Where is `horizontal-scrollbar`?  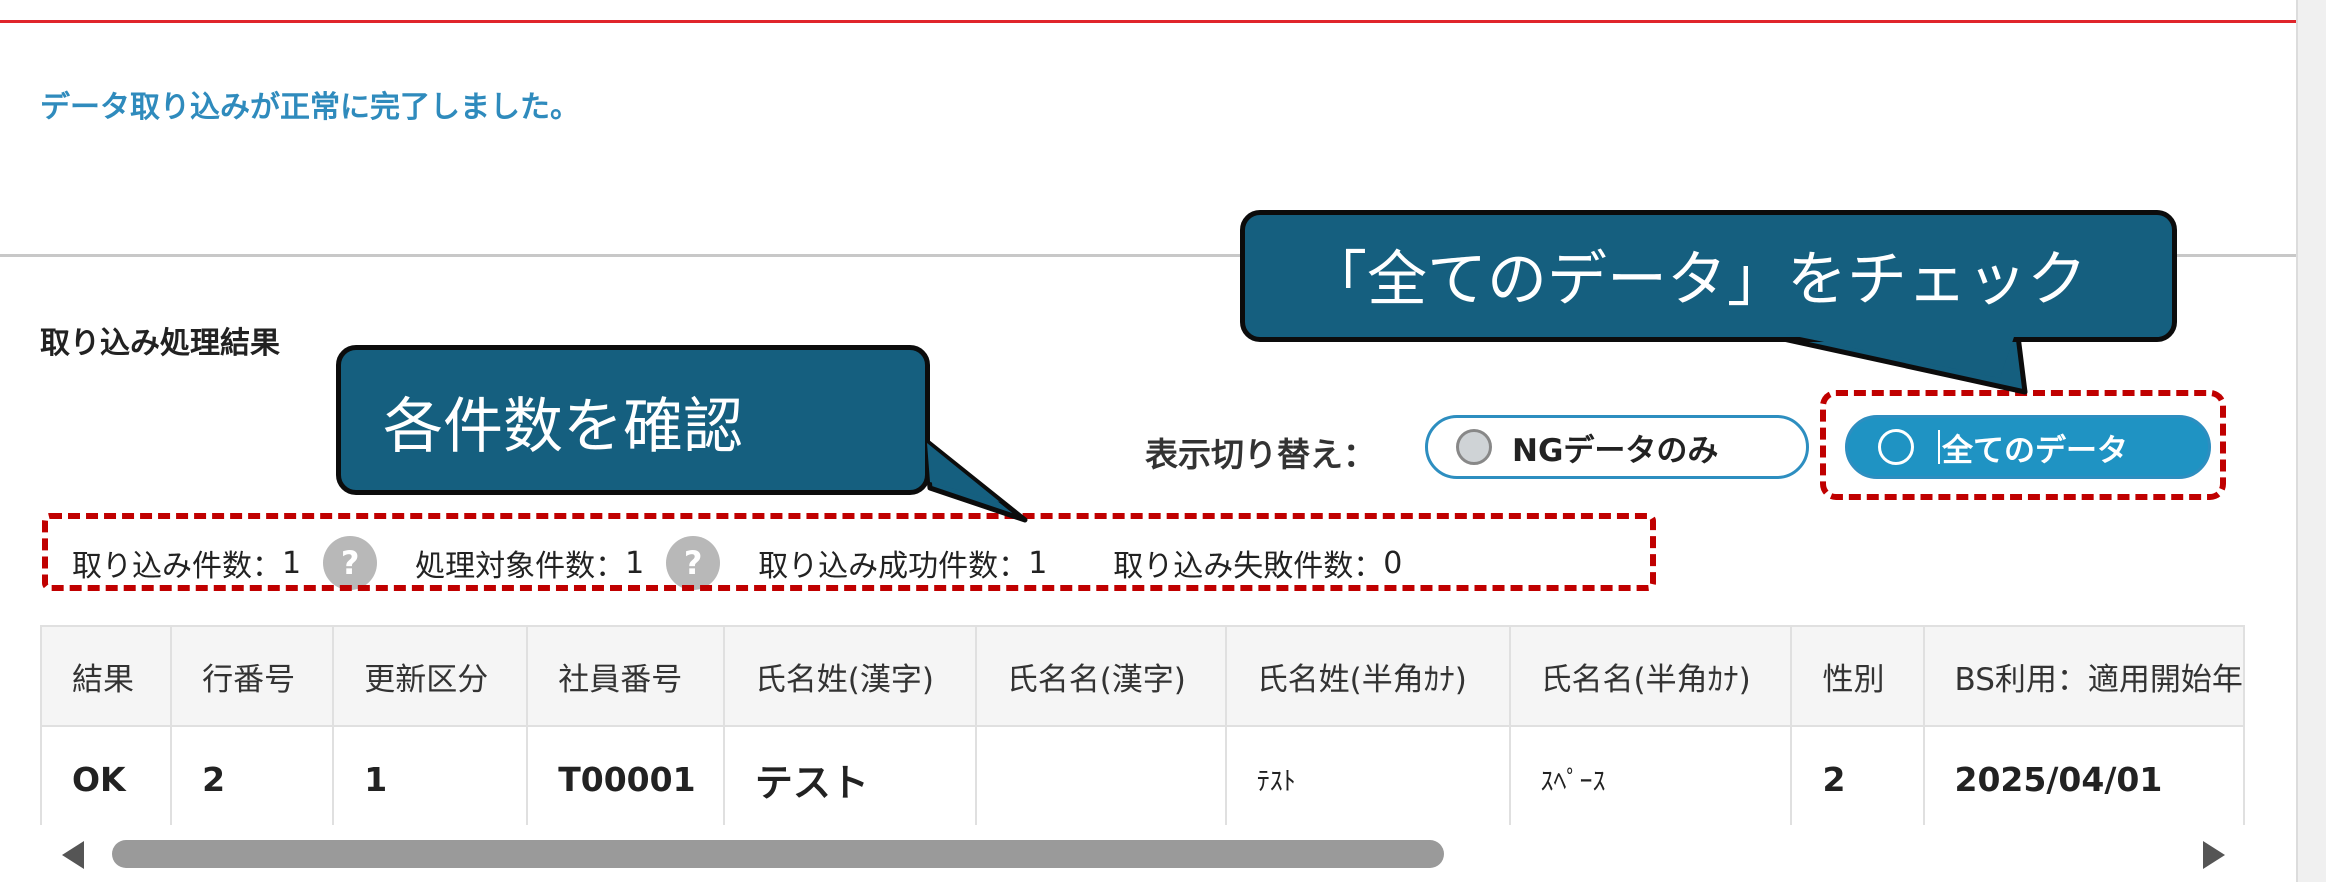
horizontal-scrollbar is located at coordinates (1142, 854).